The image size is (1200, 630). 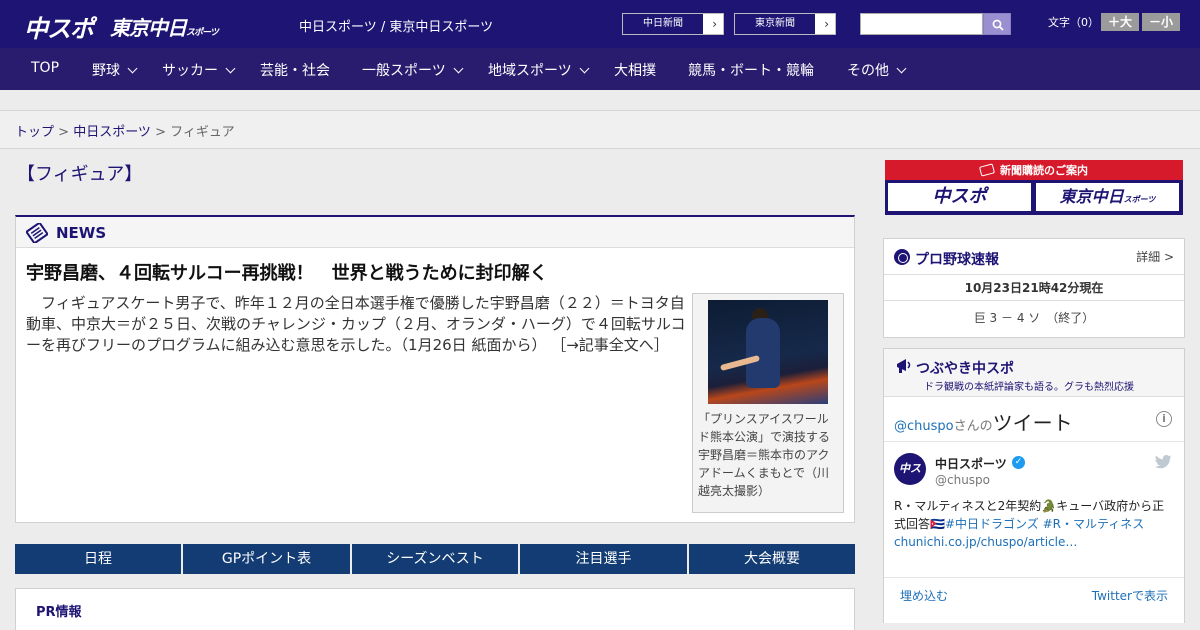 What do you see at coordinates (772, 559) in the screenshot?
I see `tab-event-overview: 大会概要` at bounding box center [772, 559].